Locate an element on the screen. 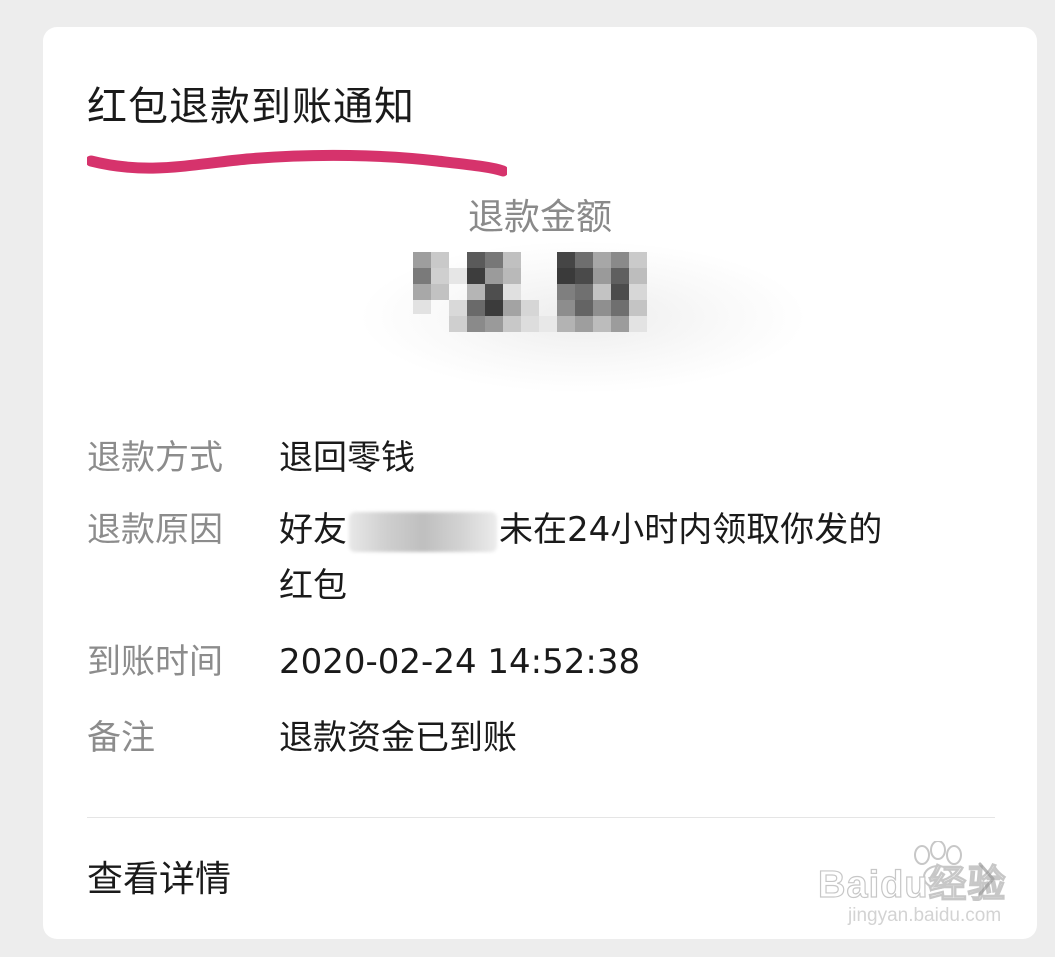 The height and width of the screenshot is (957, 1055). pixelated-amount is located at coordinates (530, 292).